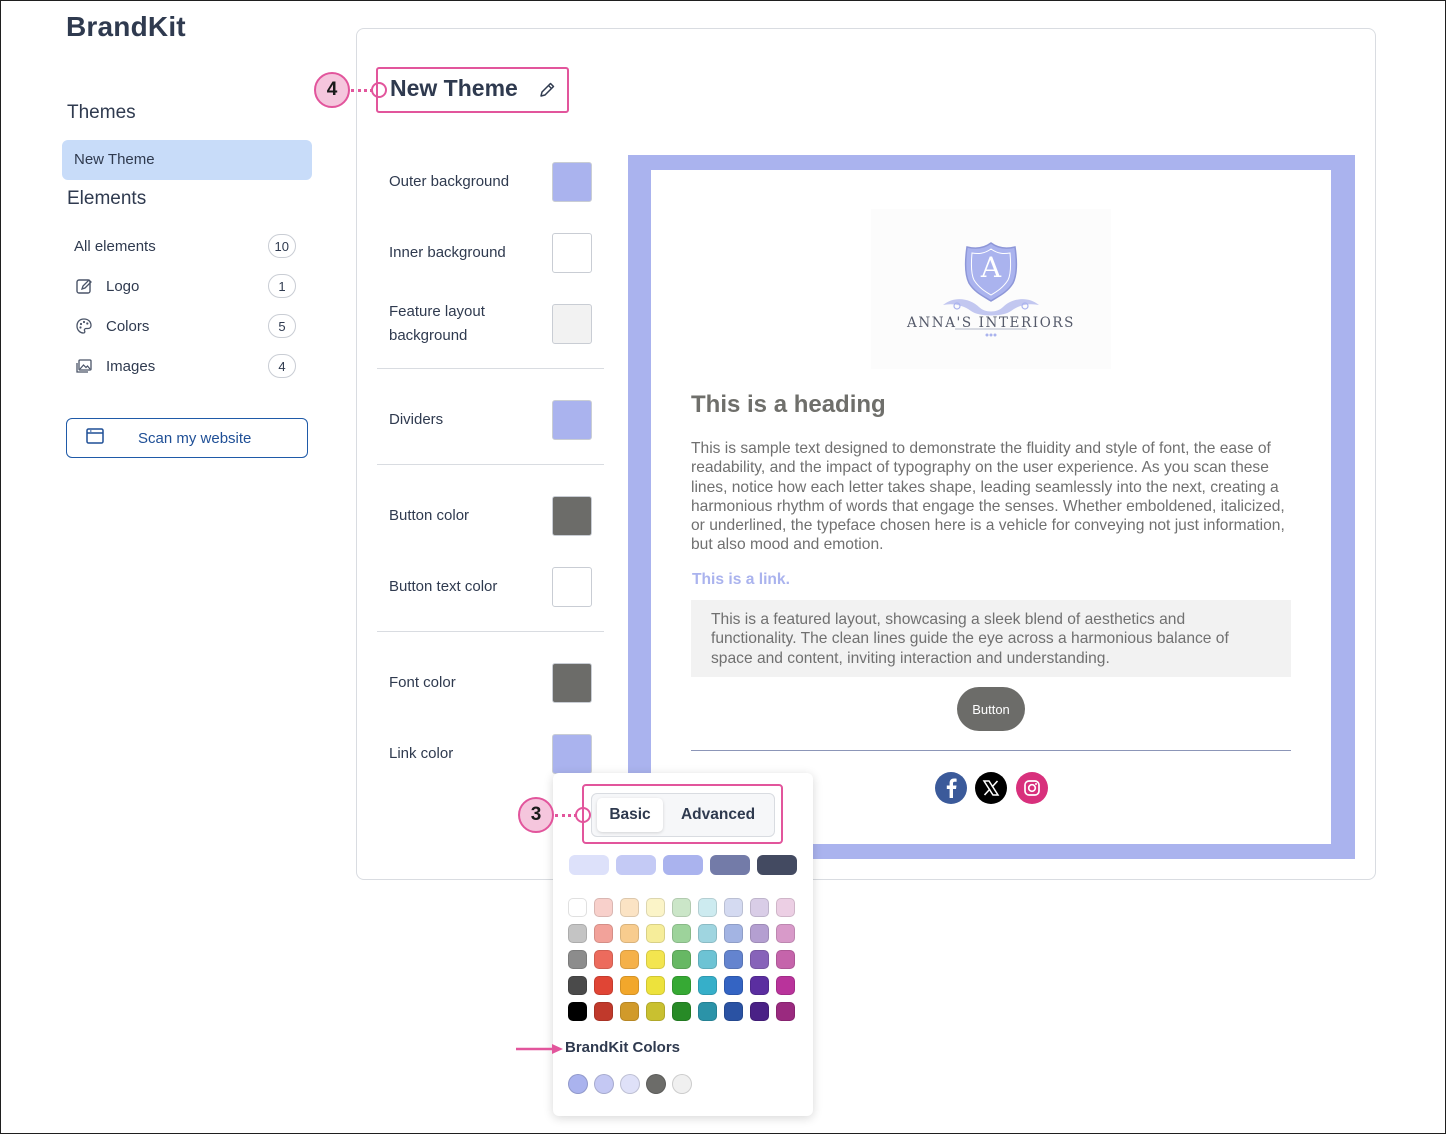  Describe the element at coordinates (547, 90) in the screenshot. I see `pencil-icon` at that location.